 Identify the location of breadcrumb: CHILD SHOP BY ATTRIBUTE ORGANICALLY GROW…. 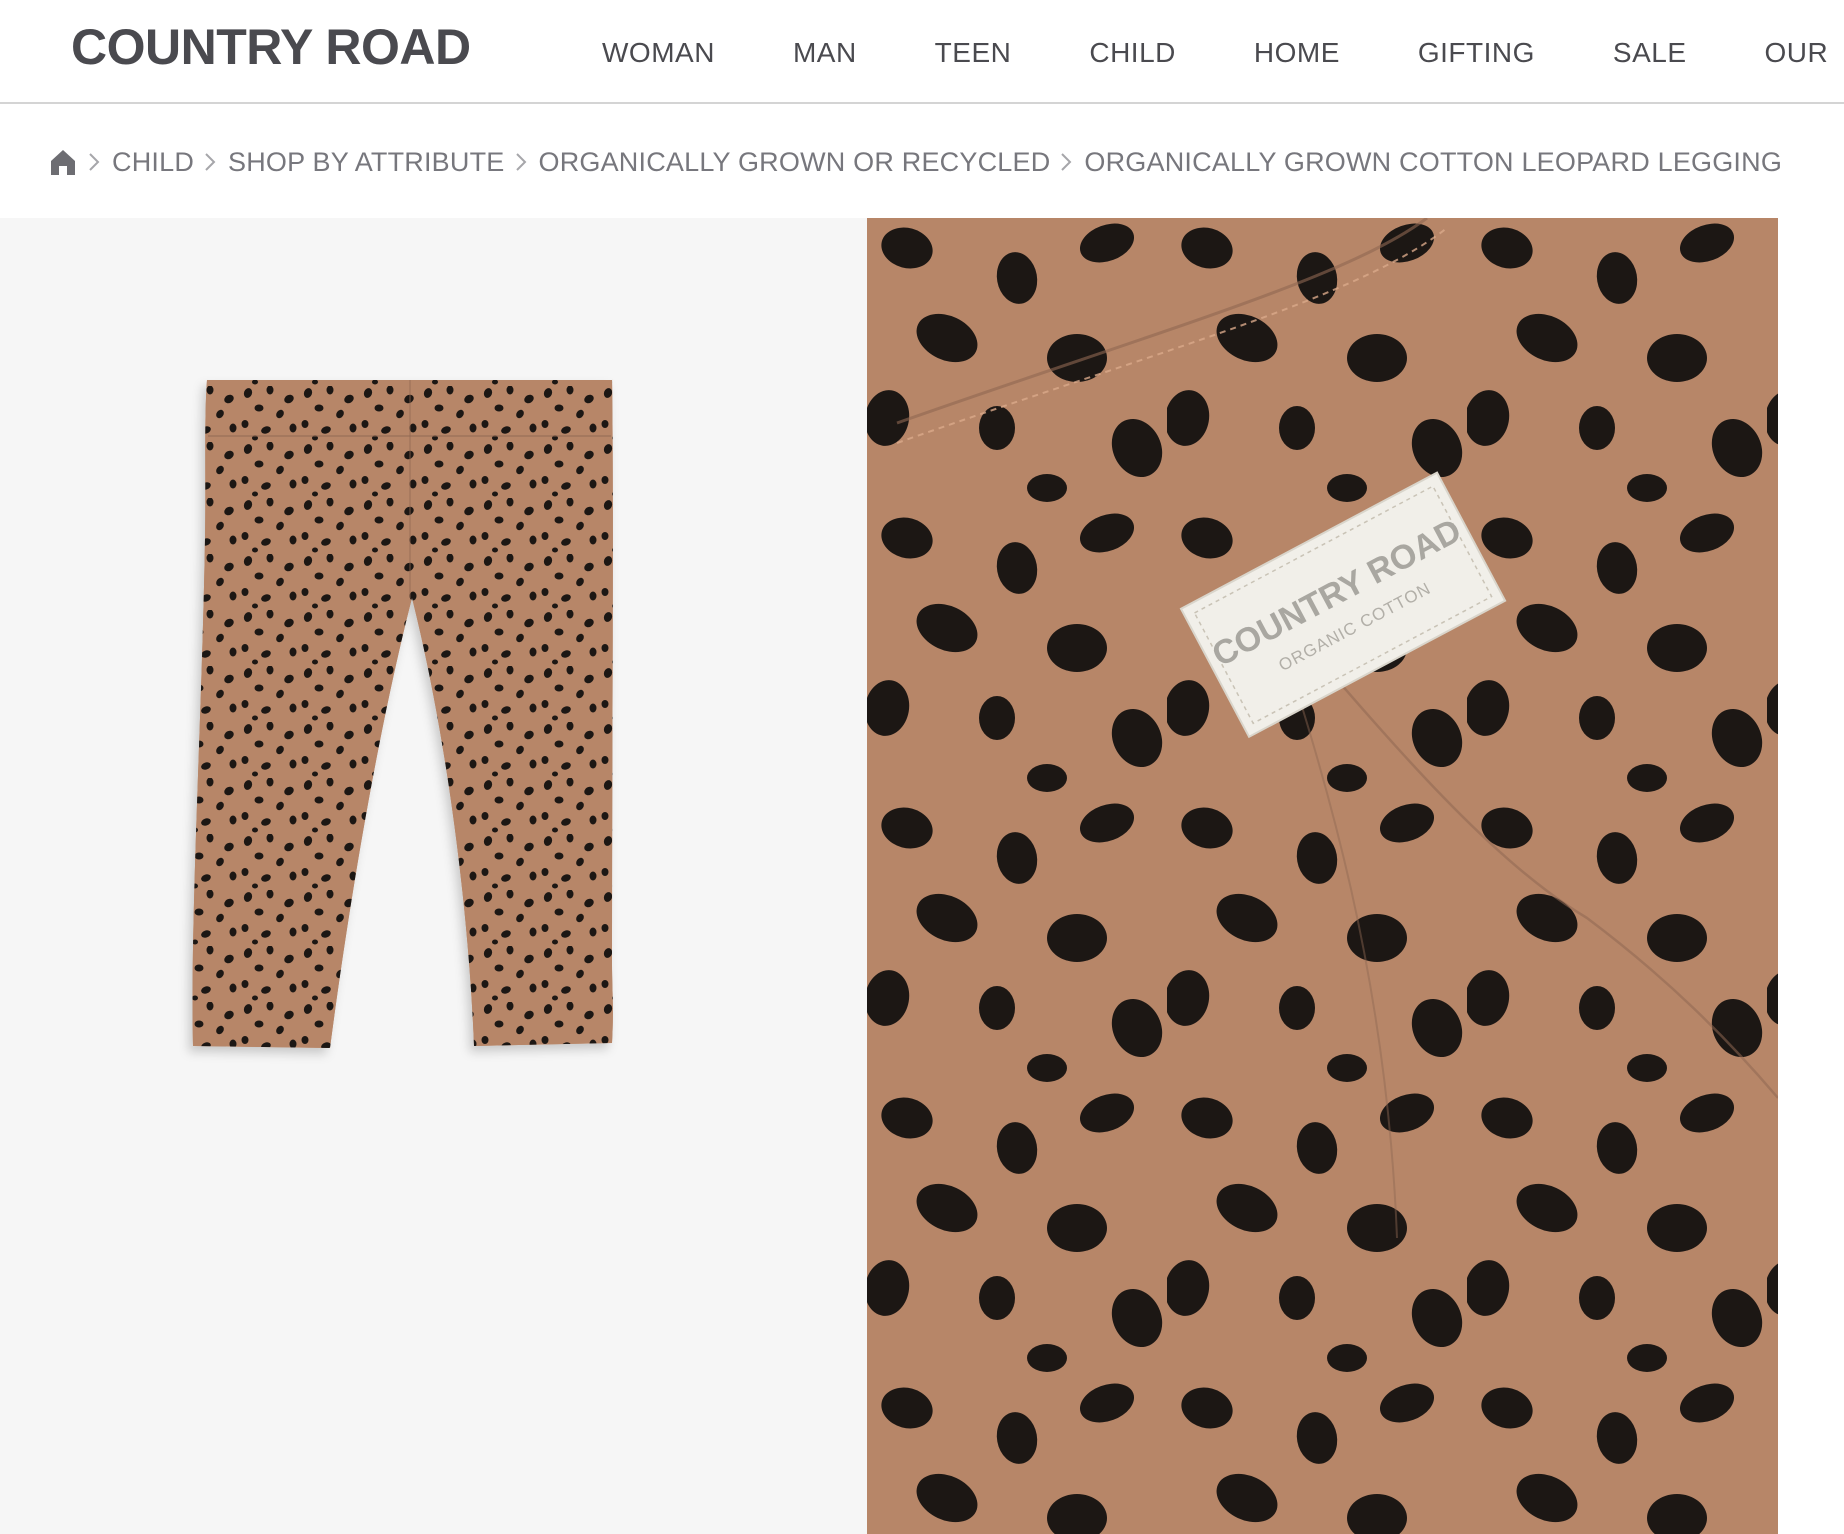
(915, 162).